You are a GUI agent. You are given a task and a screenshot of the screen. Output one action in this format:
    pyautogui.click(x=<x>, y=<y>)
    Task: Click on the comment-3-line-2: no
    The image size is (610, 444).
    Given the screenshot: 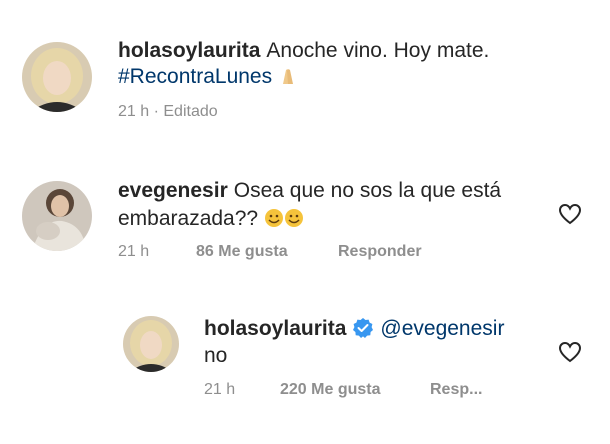 What is the action you would take?
    pyautogui.click(x=215, y=355)
    